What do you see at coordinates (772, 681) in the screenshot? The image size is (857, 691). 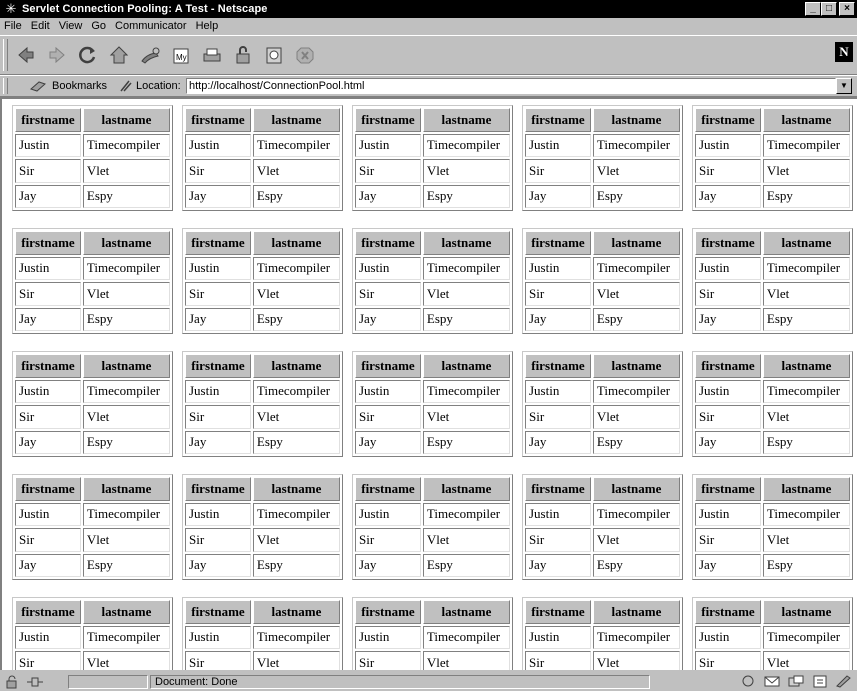 I see `mail-icon` at bounding box center [772, 681].